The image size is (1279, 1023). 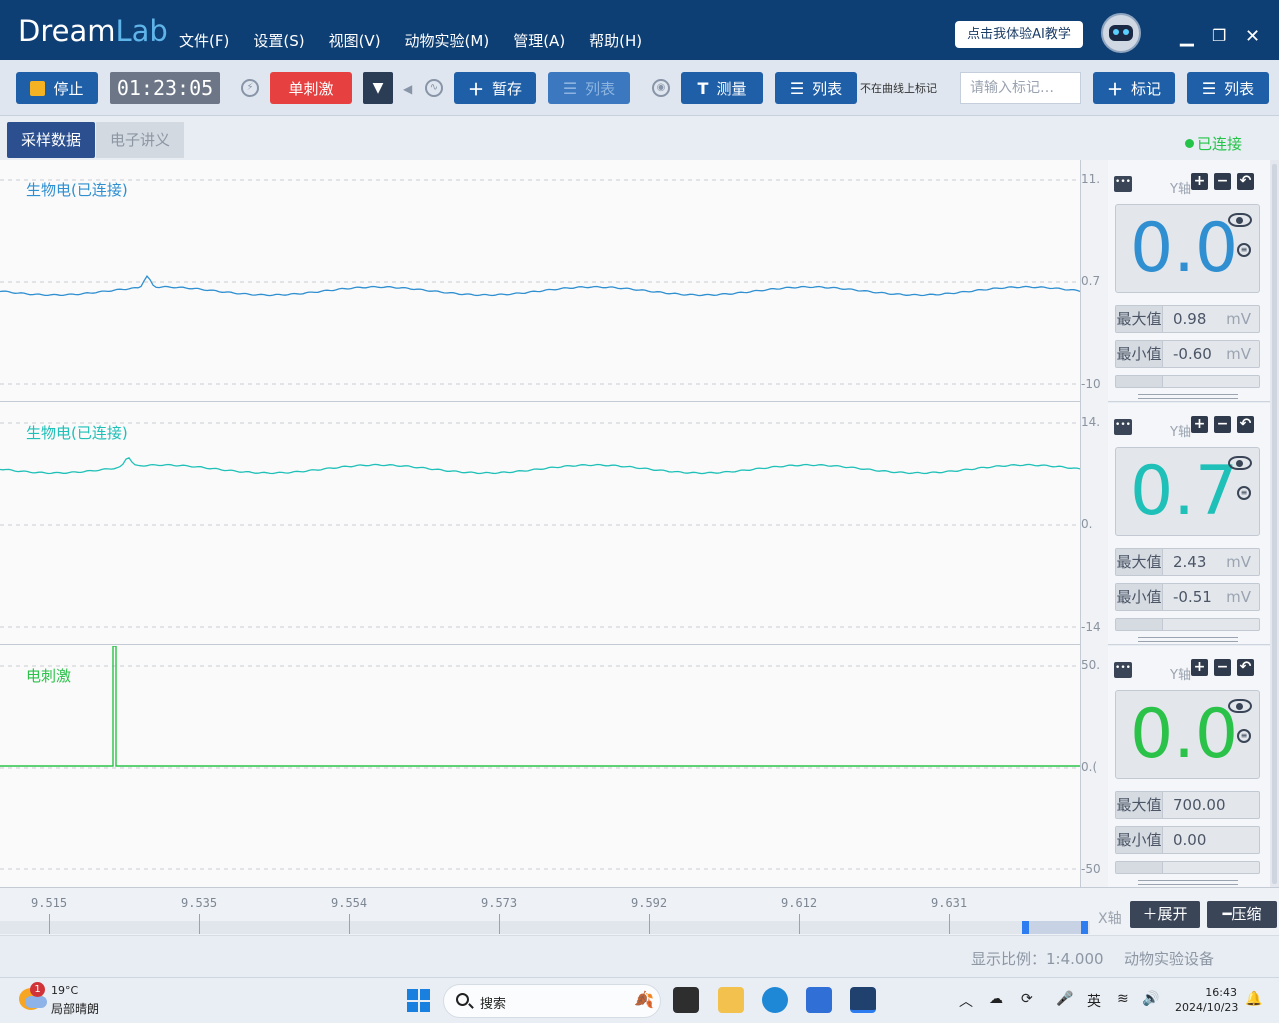 What do you see at coordinates (539, 40) in the screenshot?
I see `menu-manage: 管理(A)` at bounding box center [539, 40].